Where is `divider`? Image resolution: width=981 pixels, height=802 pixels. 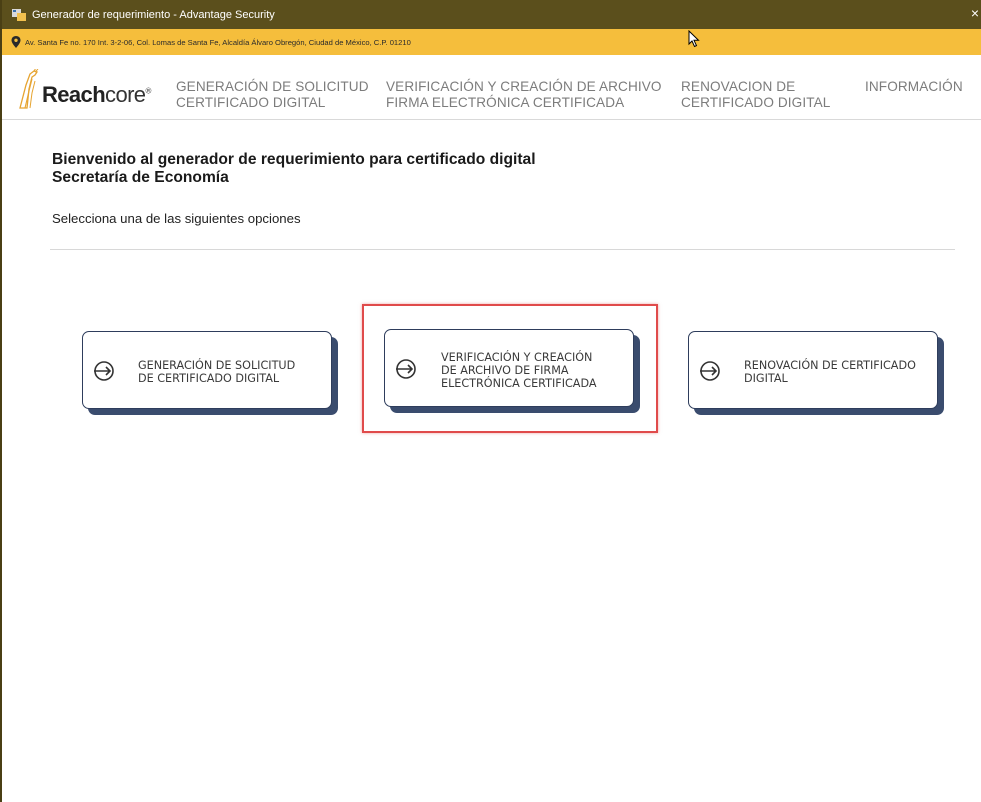 divider is located at coordinates (502, 249).